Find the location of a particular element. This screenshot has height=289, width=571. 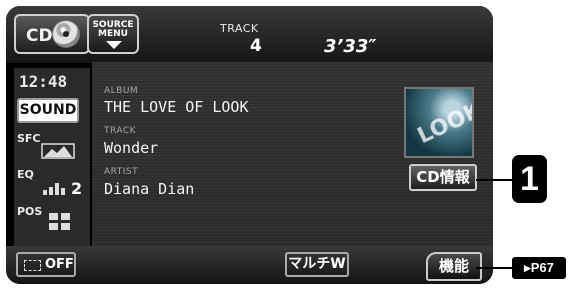

elapsed-time: 3’33″ is located at coordinates (350, 46).